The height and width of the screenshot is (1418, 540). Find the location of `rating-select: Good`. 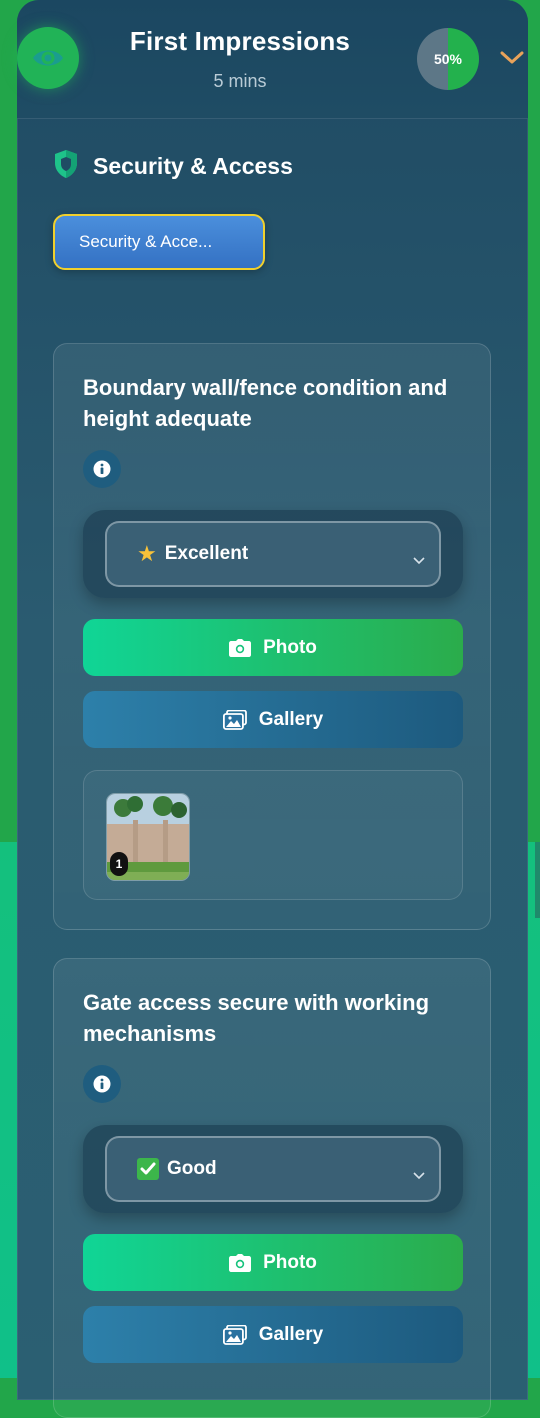

rating-select: Good is located at coordinates (273, 1169).